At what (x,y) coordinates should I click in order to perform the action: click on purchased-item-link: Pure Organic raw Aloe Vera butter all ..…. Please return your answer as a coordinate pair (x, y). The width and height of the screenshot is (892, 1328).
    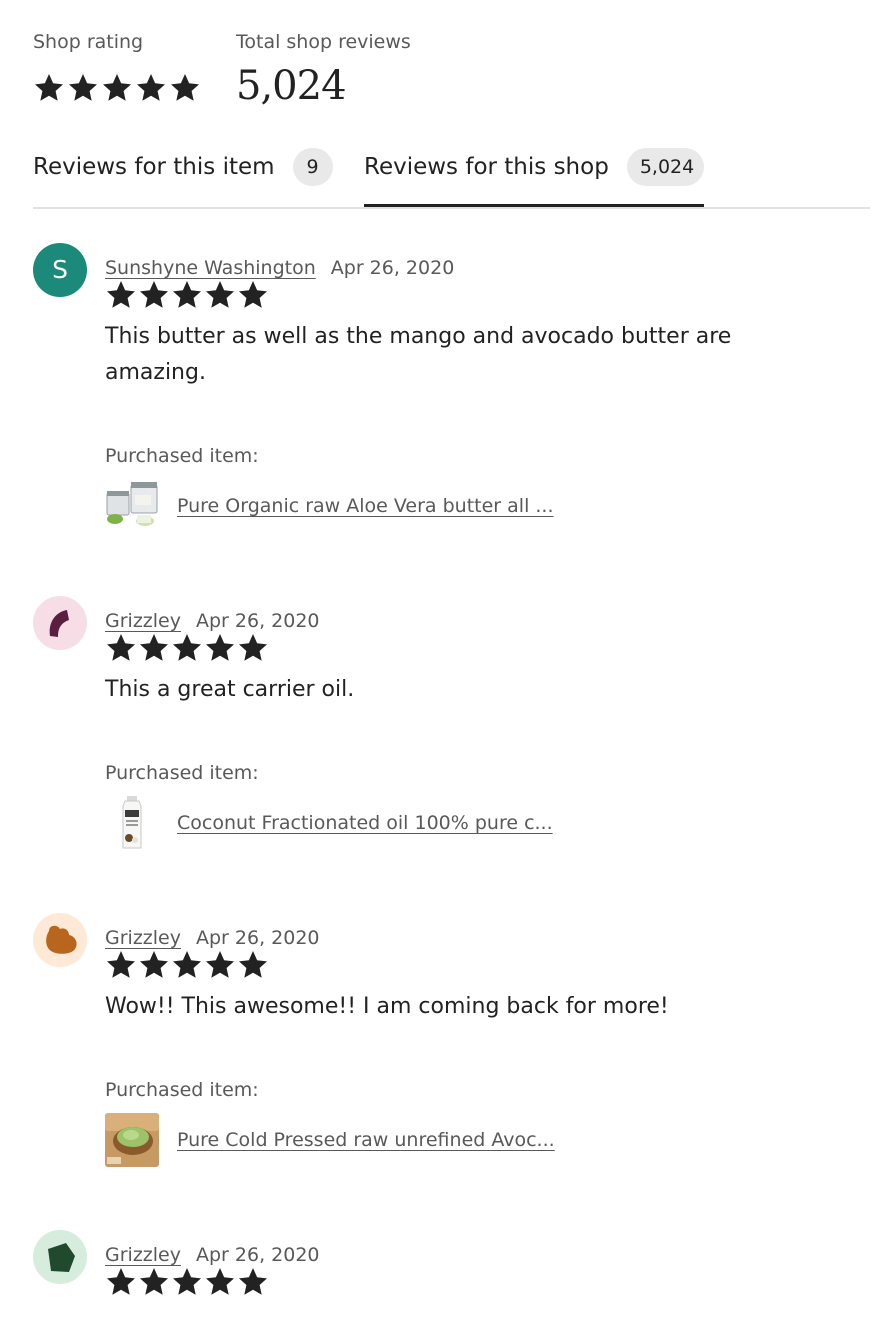
    Looking at the image, I should click on (329, 506).